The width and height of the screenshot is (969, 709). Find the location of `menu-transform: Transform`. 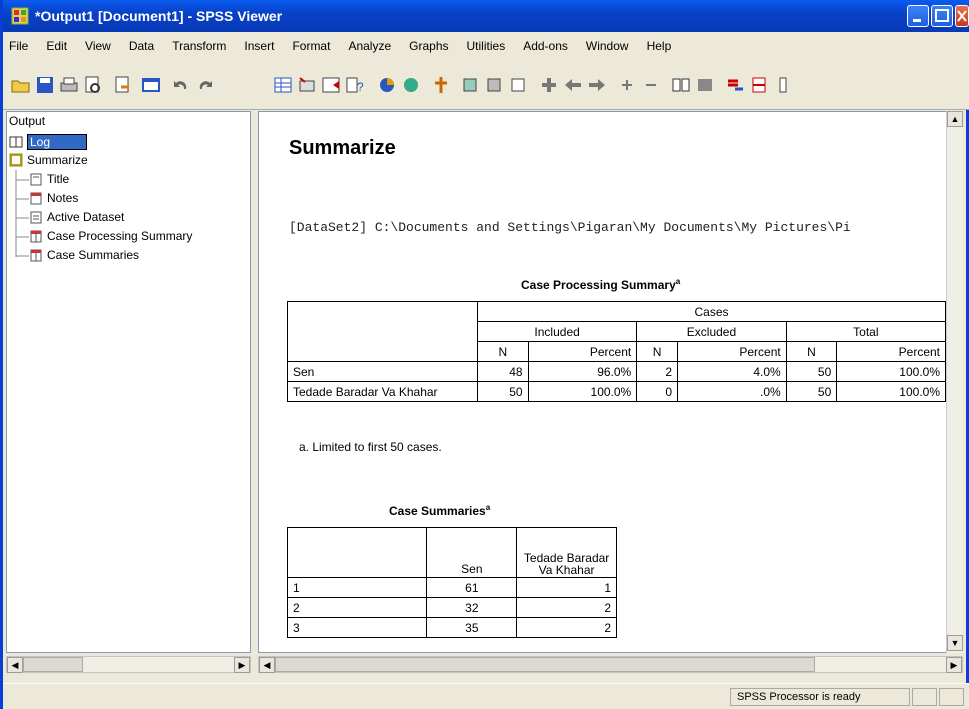

menu-transform: Transform is located at coordinates (199, 46).